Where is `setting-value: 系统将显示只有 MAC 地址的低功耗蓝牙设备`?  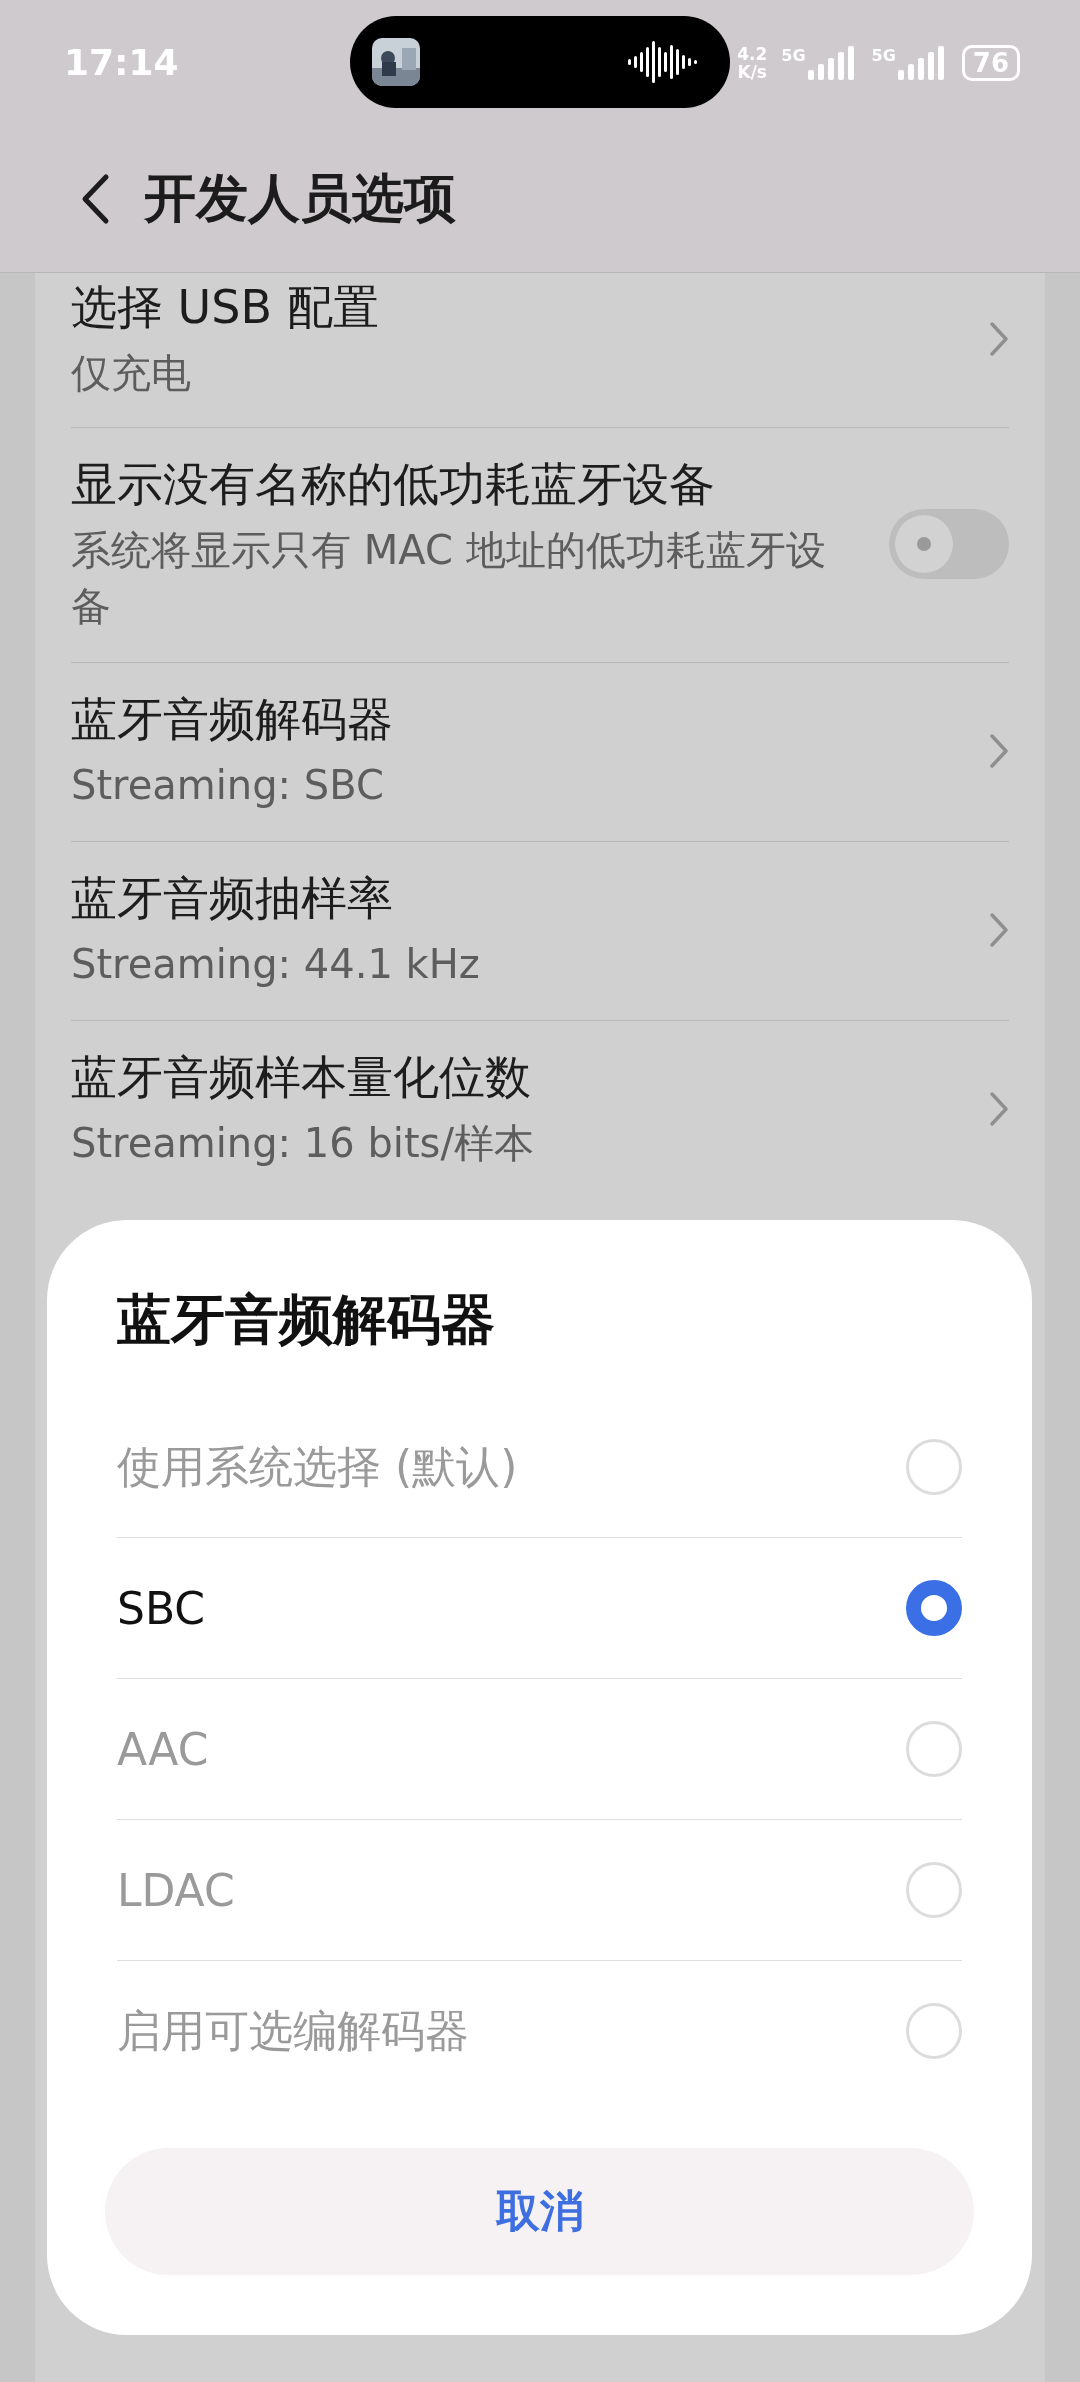 setting-value: 系统将显示只有 MAC 地址的低功耗蓝牙设备 is located at coordinates (449, 578).